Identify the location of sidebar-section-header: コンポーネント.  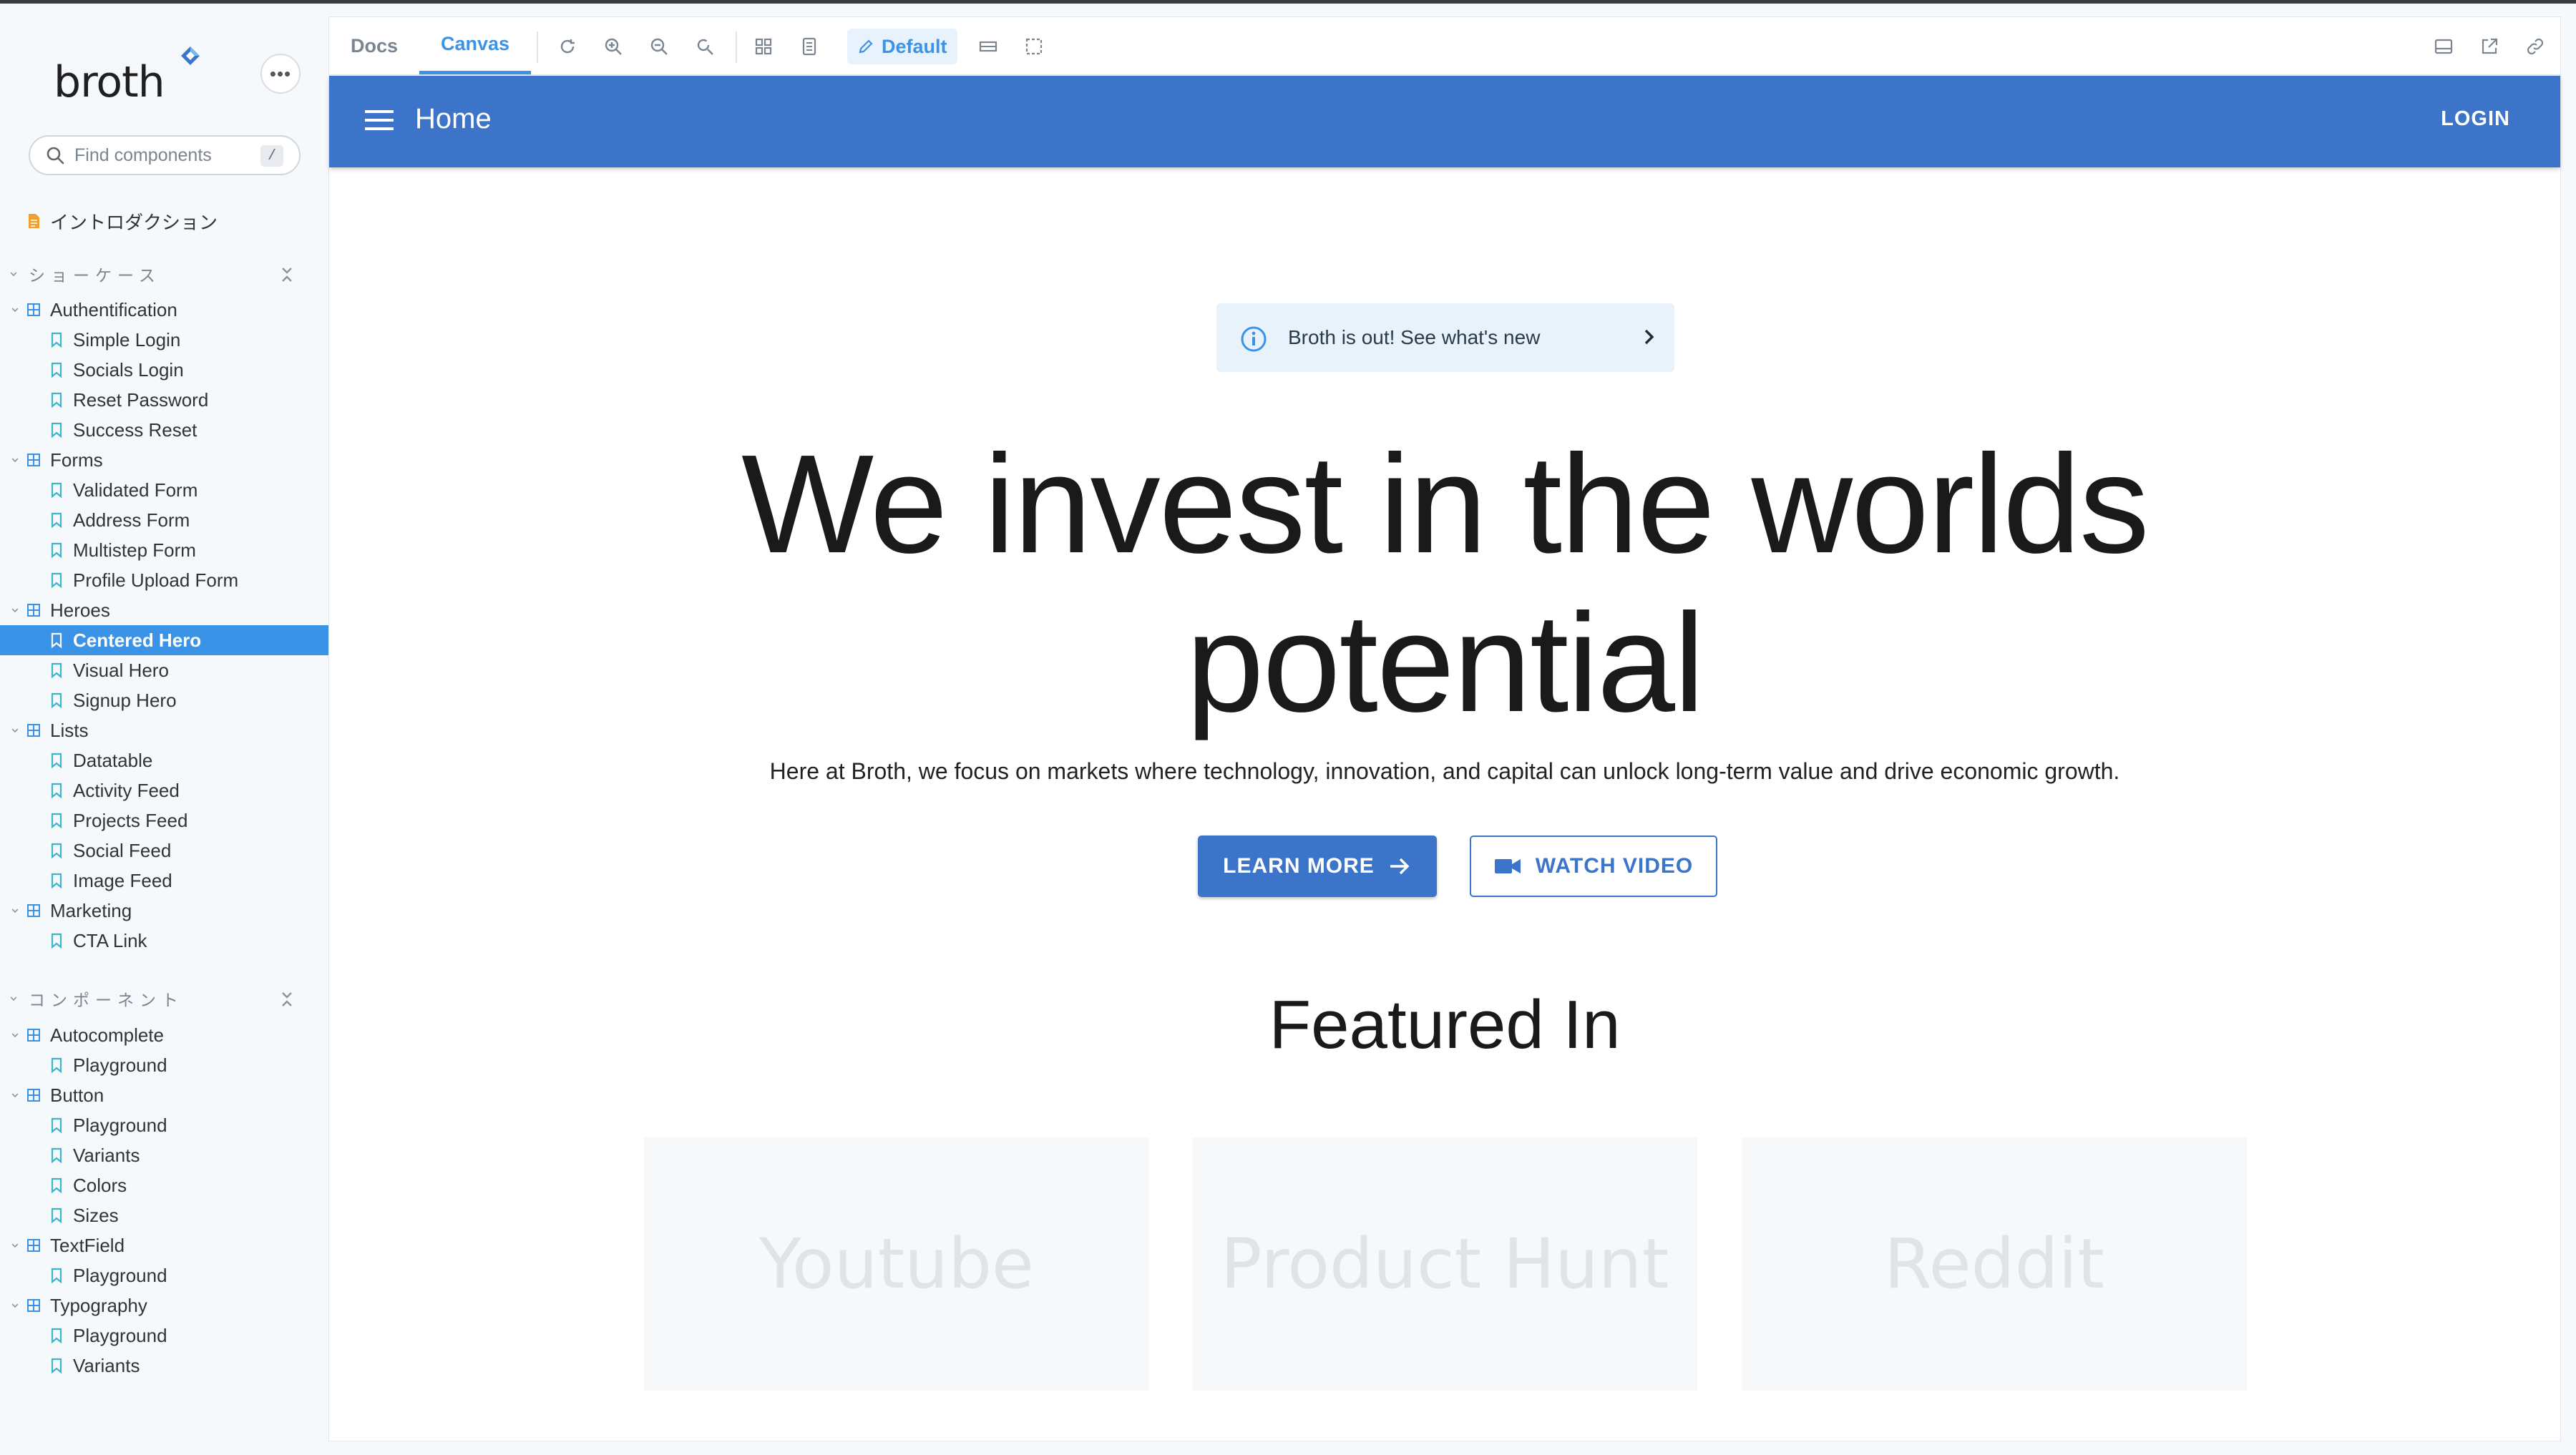
(164, 998).